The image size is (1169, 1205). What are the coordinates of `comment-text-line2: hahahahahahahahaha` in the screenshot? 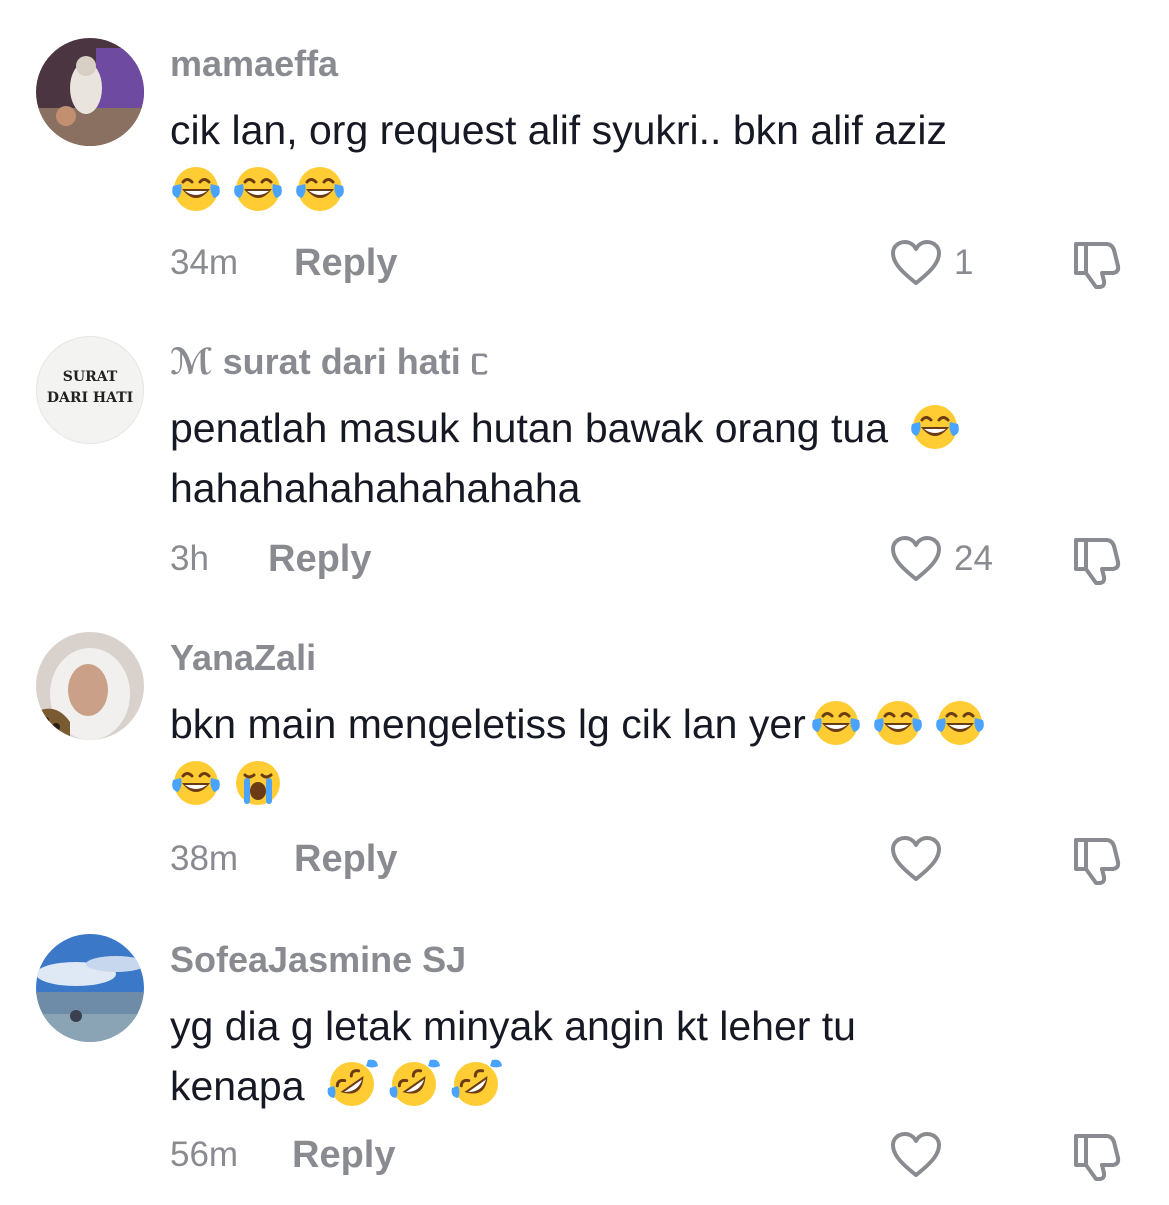 It's located at (375, 488).